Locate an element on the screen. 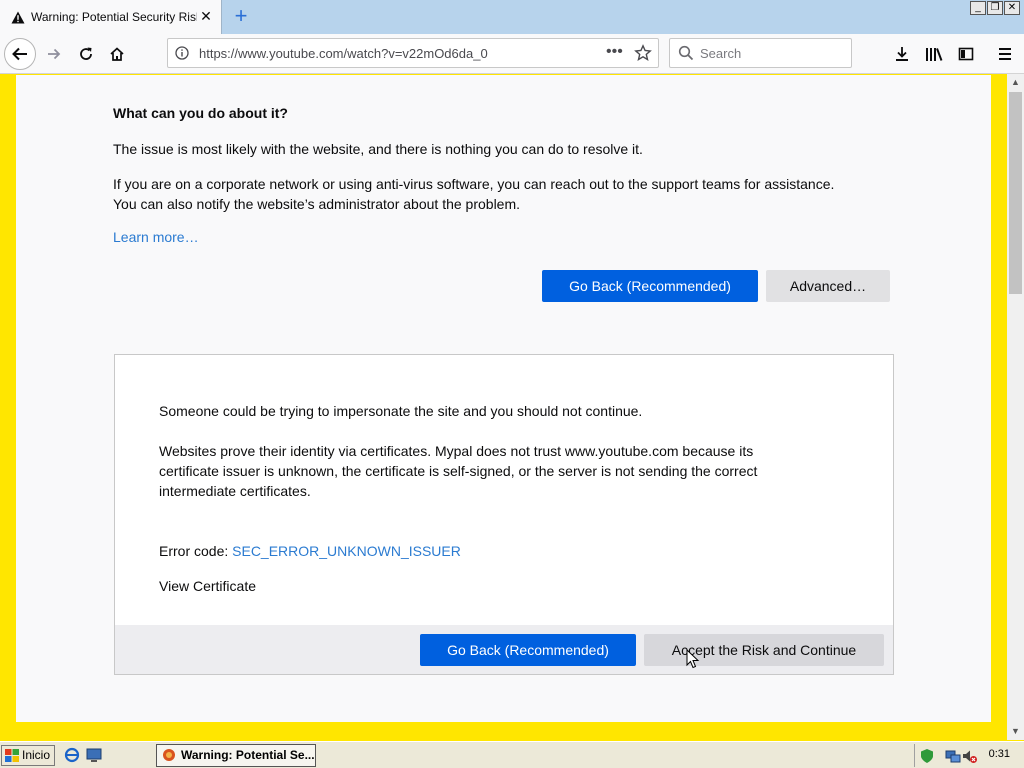 The height and width of the screenshot is (768, 1024). start-button: Inicio is located at coordinates (28, 755).